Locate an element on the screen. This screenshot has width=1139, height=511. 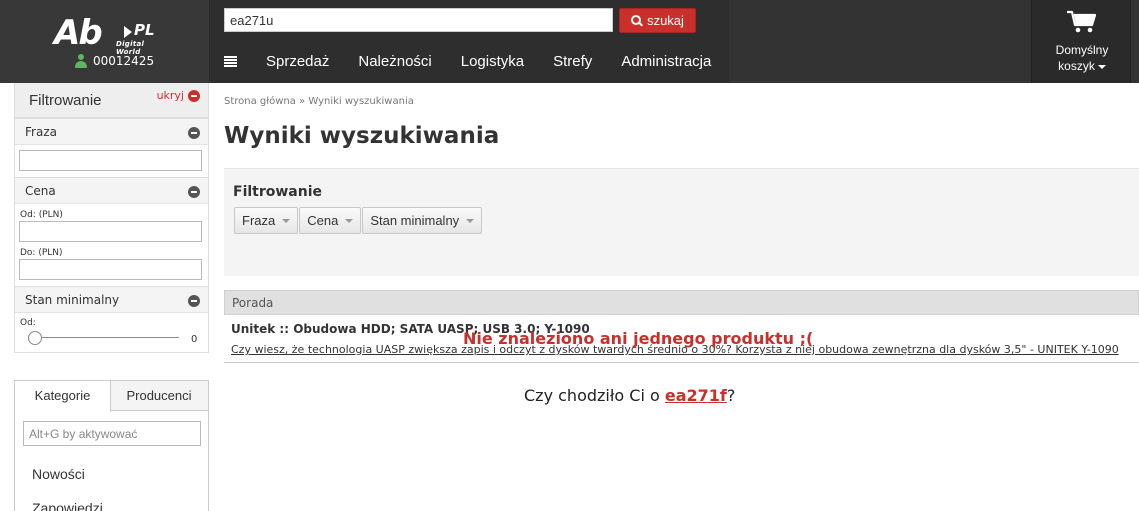
filter-header: Filtrowanie ukryj is located at coordinates (111, 100).